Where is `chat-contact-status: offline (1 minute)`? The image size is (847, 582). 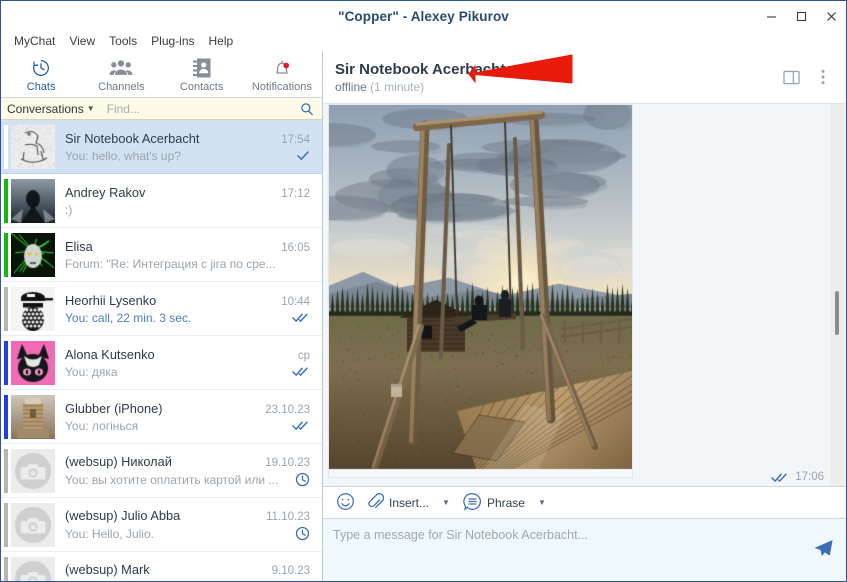 chat-contact-status: offline (1 minute) is located at coordinates (420, 87).